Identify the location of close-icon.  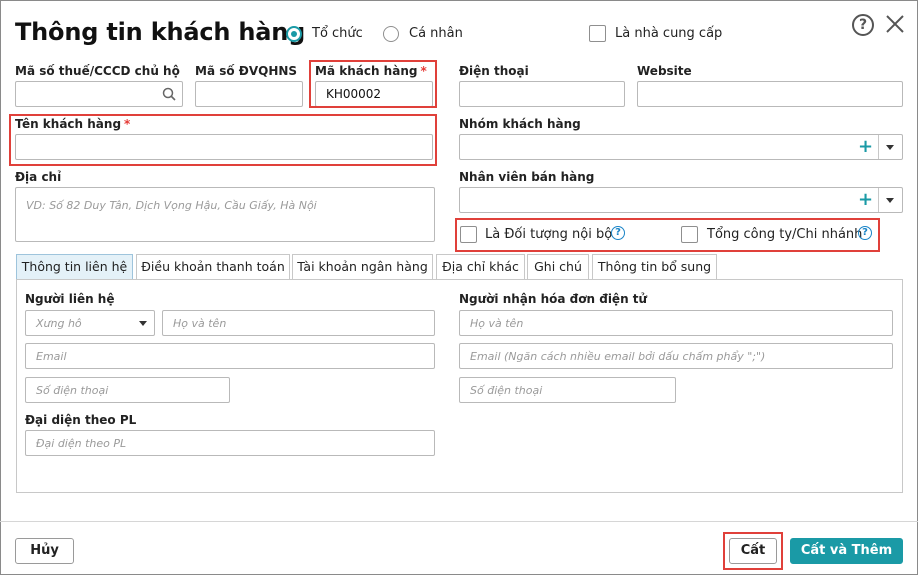
(895, 24).